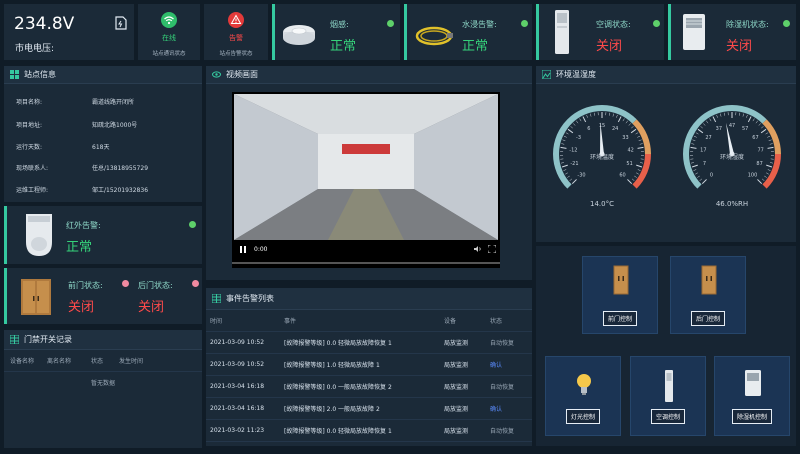 Image resolution: width=800 pixels, height=454 pixels. I want to click on event-text: [故障报警等级] 0.0 一般局放故障恢复 2, so click(338, 387).